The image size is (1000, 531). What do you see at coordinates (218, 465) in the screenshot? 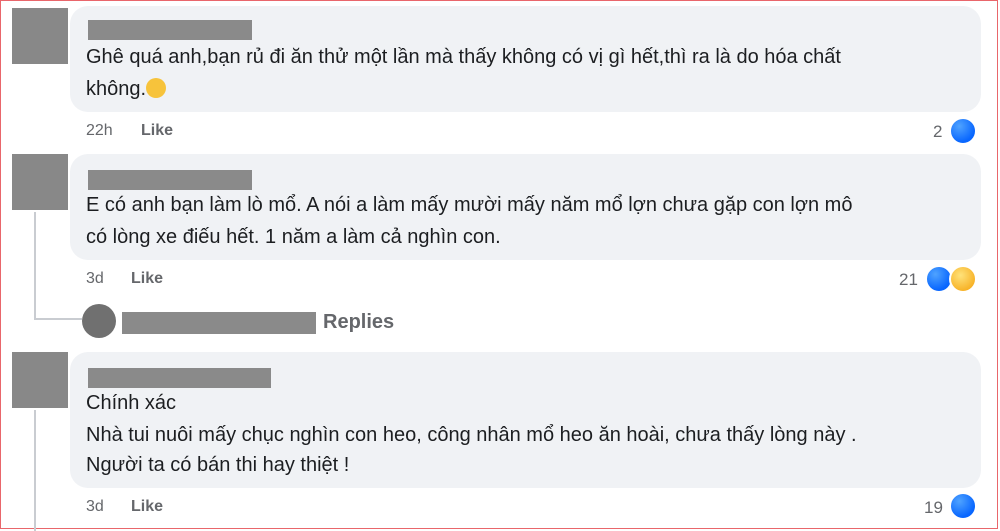
I see `comment-text-line: Người ta có bán thi hay thiệt !` at bounding box center [218, 465].